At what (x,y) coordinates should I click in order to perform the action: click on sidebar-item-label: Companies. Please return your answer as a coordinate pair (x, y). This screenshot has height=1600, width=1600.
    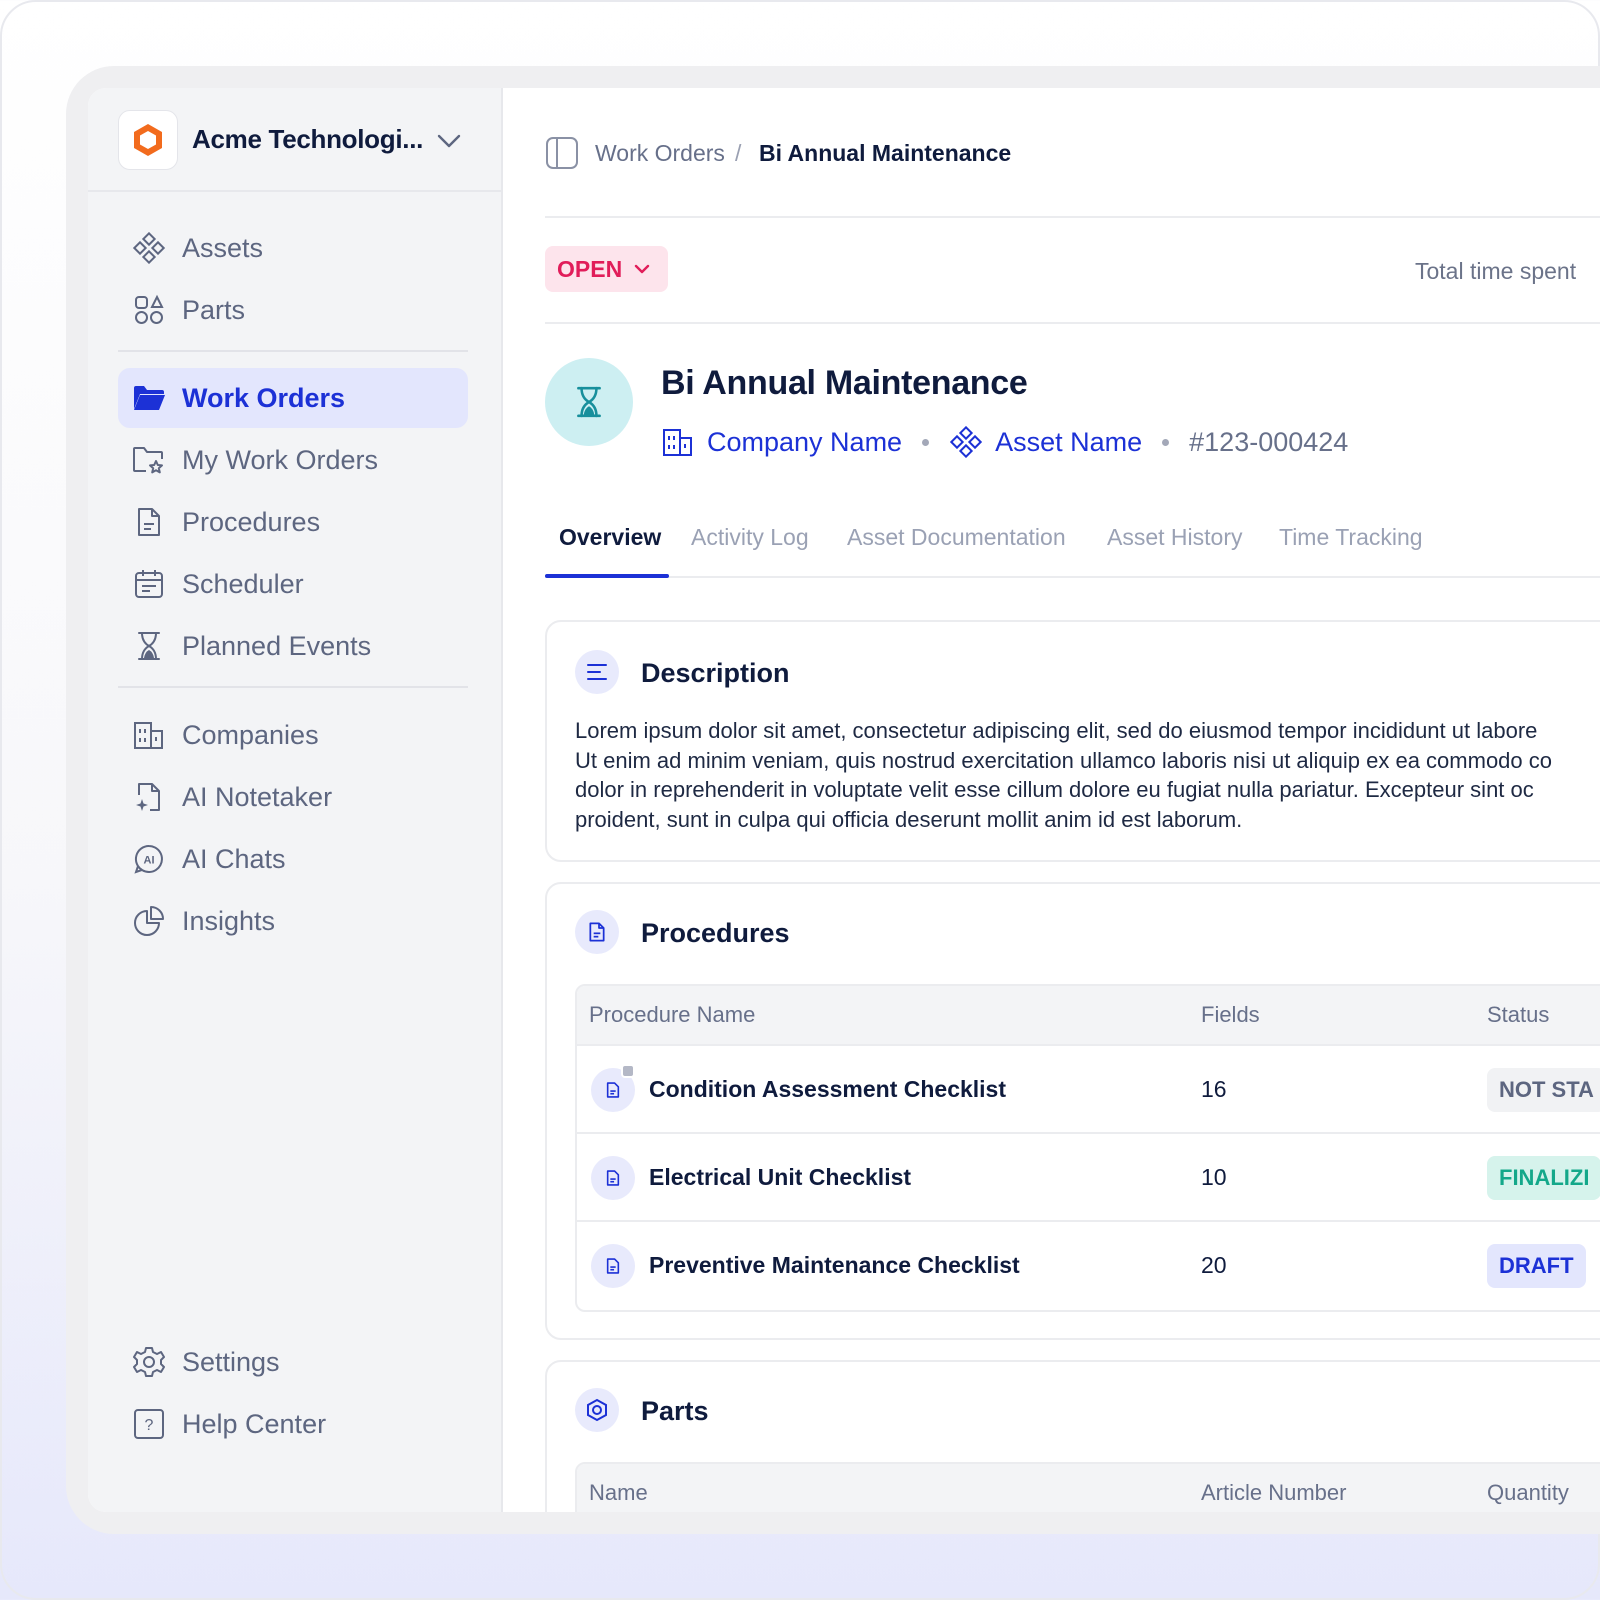
    Looking at the image, I should click on (250, 734).